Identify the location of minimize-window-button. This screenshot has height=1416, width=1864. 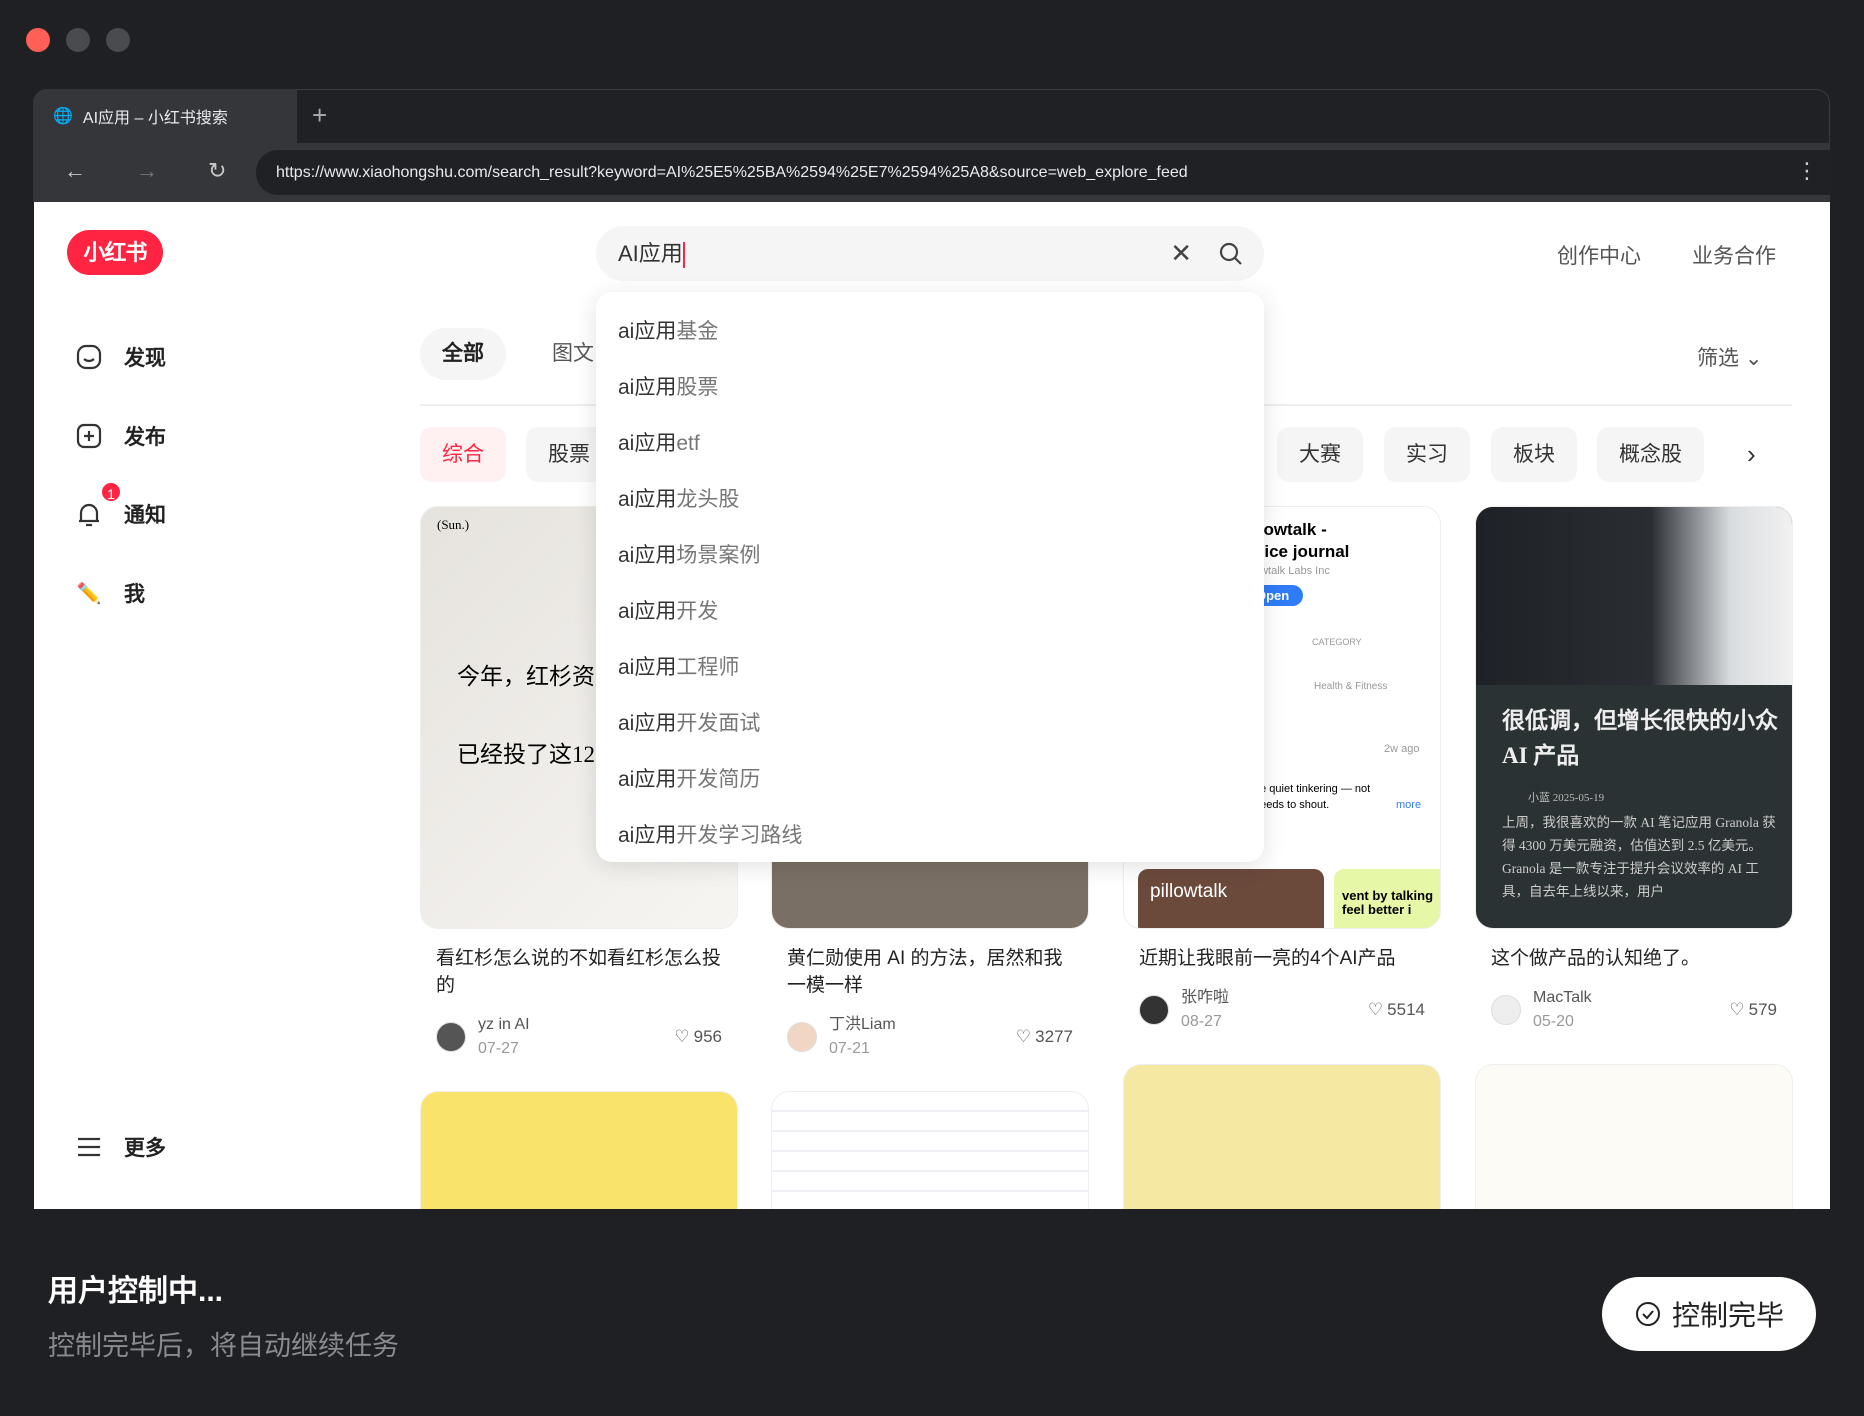
(78, 40).